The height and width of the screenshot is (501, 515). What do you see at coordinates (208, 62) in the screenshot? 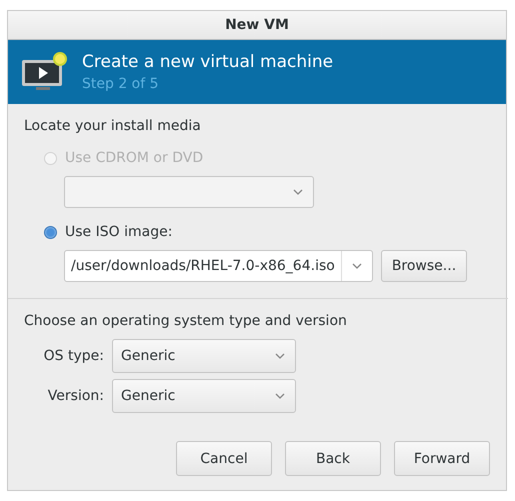
I see `wizard-title: Create a new virtual machine` at bounding box center [208, 62].